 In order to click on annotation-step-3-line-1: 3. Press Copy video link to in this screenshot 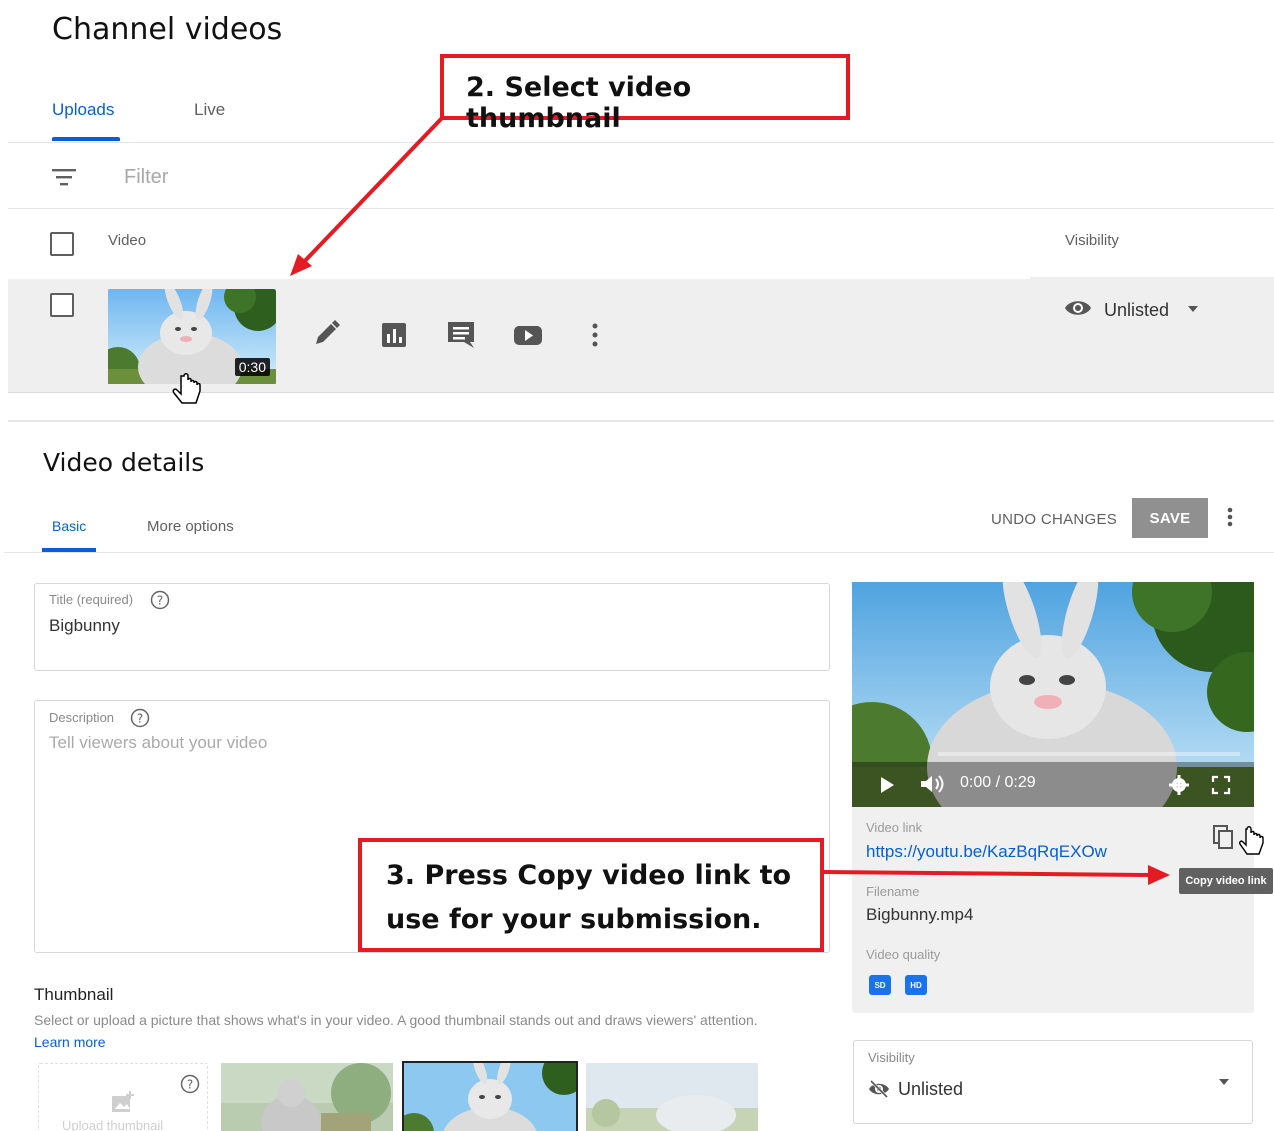, I will do `click(589, 875)`.